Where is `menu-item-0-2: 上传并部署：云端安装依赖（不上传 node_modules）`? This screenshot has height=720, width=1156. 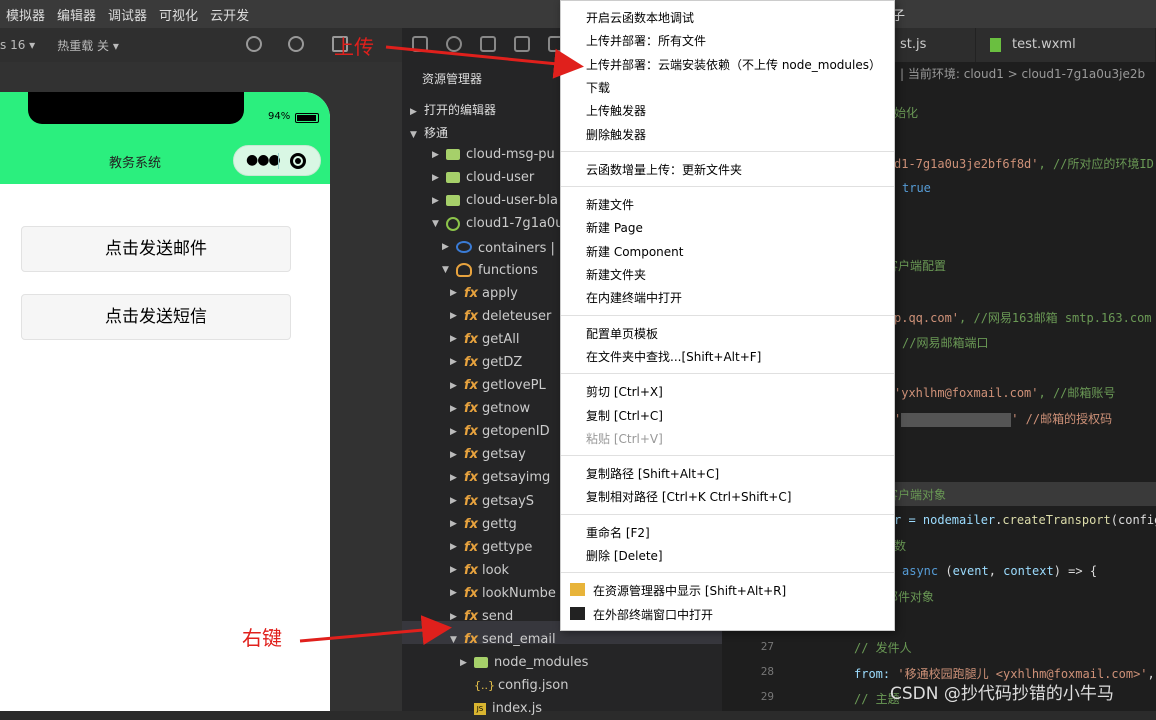
menu-item-0-2: 上传并部署：云端安装依赖（不上传 node_modules） is located at coordinates (733, 64).